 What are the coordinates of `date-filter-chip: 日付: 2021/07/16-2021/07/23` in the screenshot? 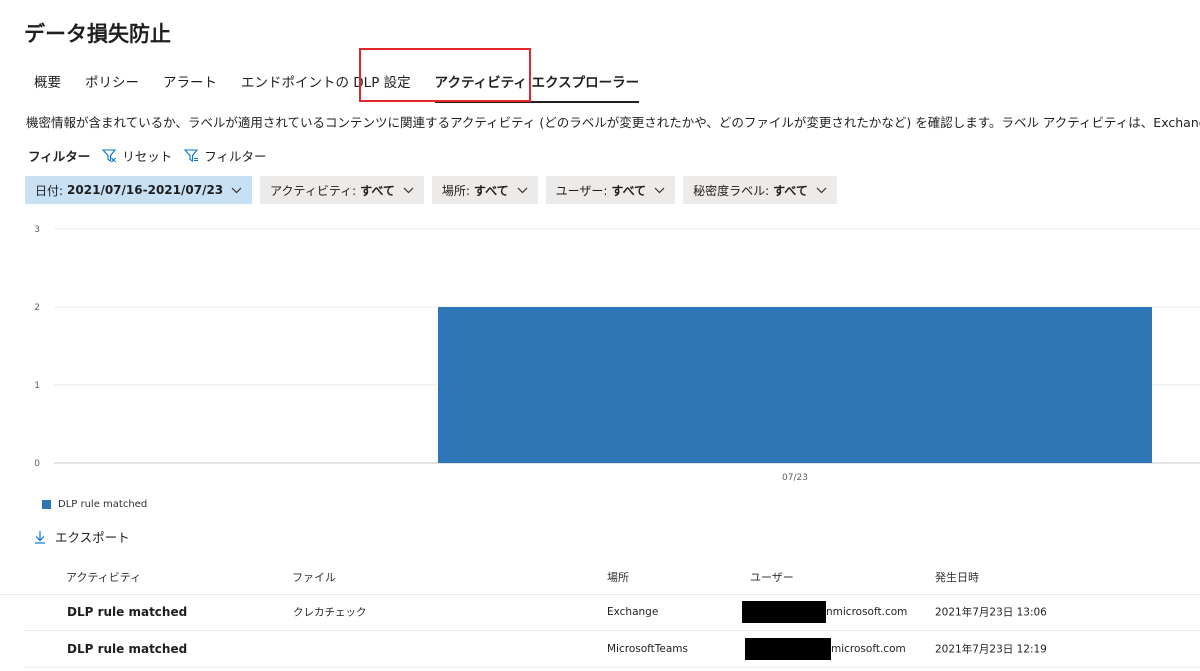 It's located at (139, 190).